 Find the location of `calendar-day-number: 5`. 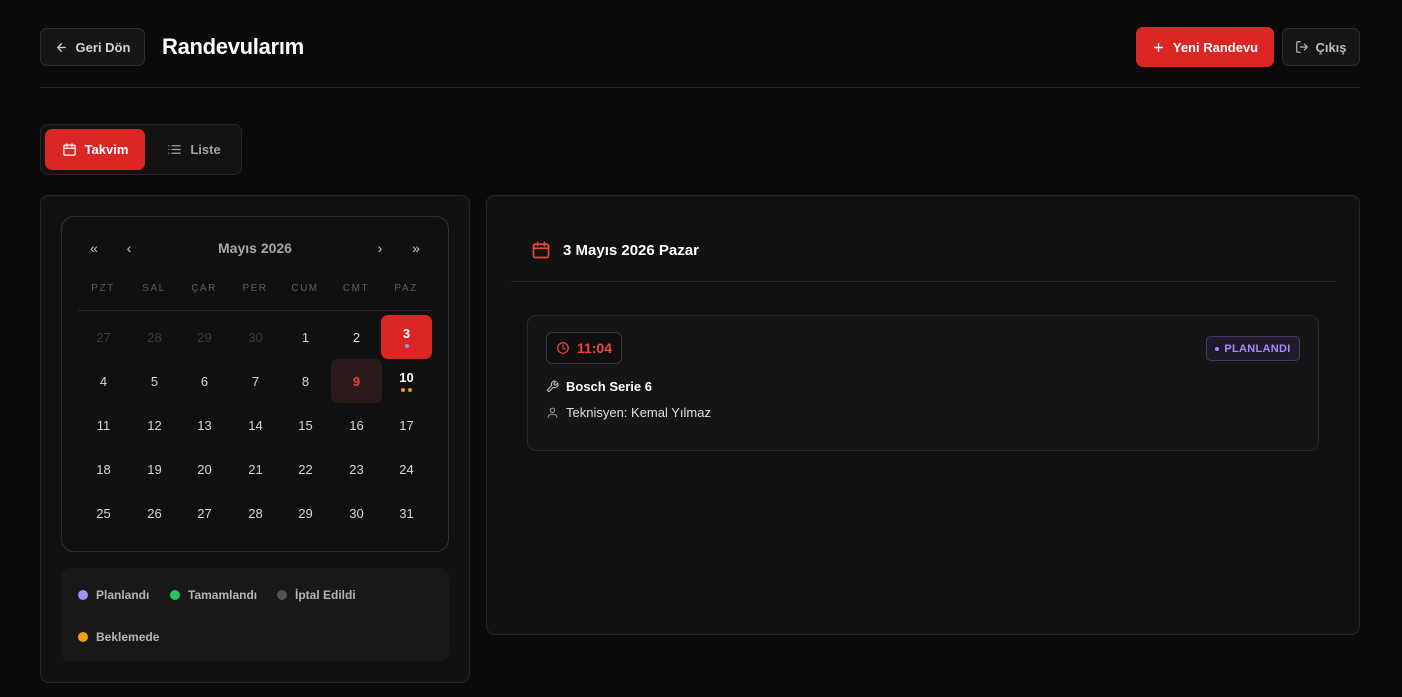

calendar-day-number: 5 is located at coordinates (154, 381).